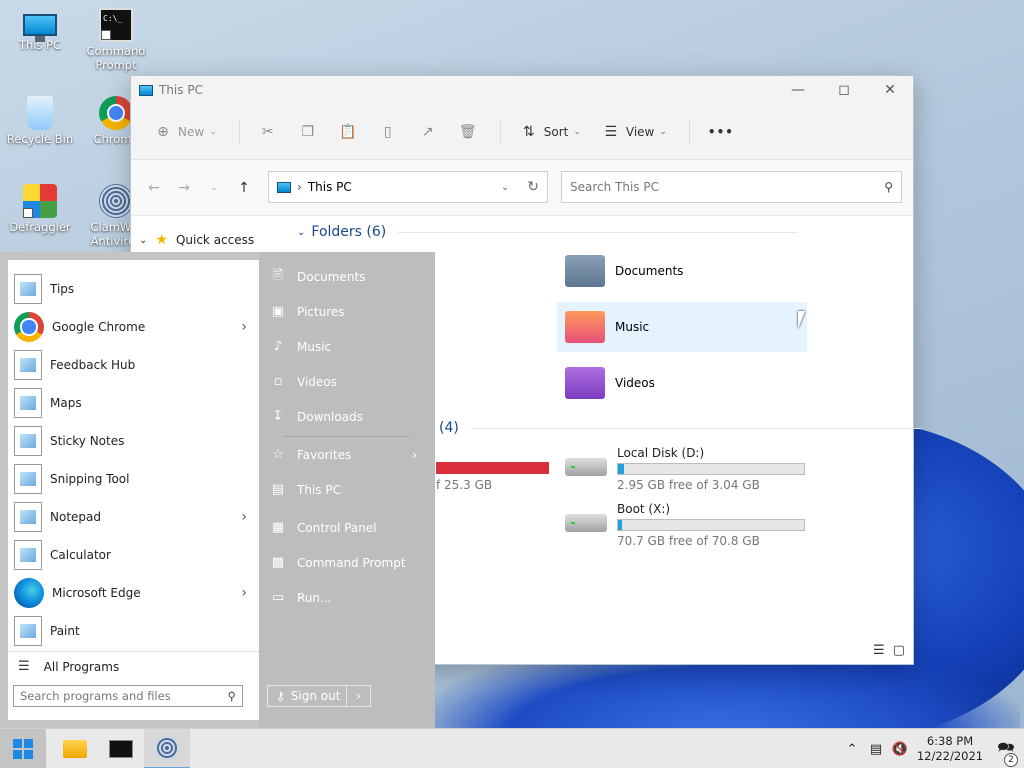 This screenshot has height=768, width=1024. Describe the element at coordinates (301, 232) in the screenshot. I see `collapse-chevron-icon: ⌄` at that location.